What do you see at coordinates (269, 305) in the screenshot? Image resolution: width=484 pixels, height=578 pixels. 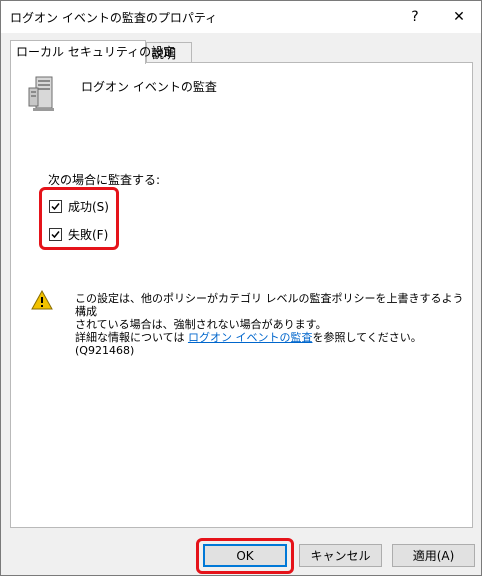 I see `warning-line-1: この設定は、他のポリシーがカテゴリ レベルの監査ポリシーを上書きするよう構成` at bounding box center [269, 305].